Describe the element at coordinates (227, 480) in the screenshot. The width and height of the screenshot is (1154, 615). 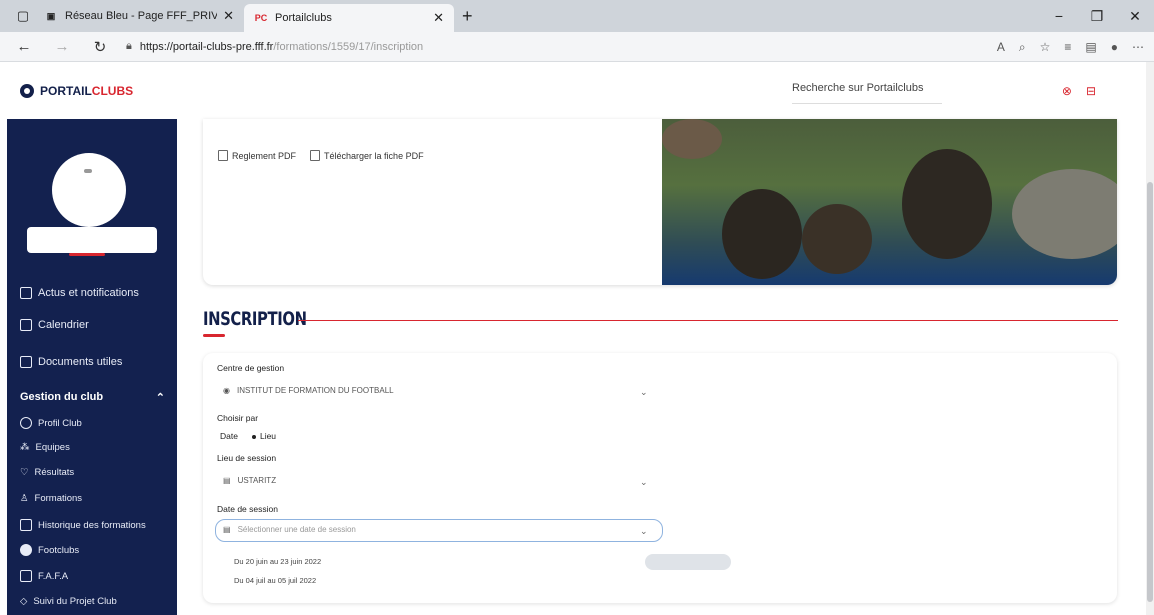
I see `building-icon: ▤` at that location.